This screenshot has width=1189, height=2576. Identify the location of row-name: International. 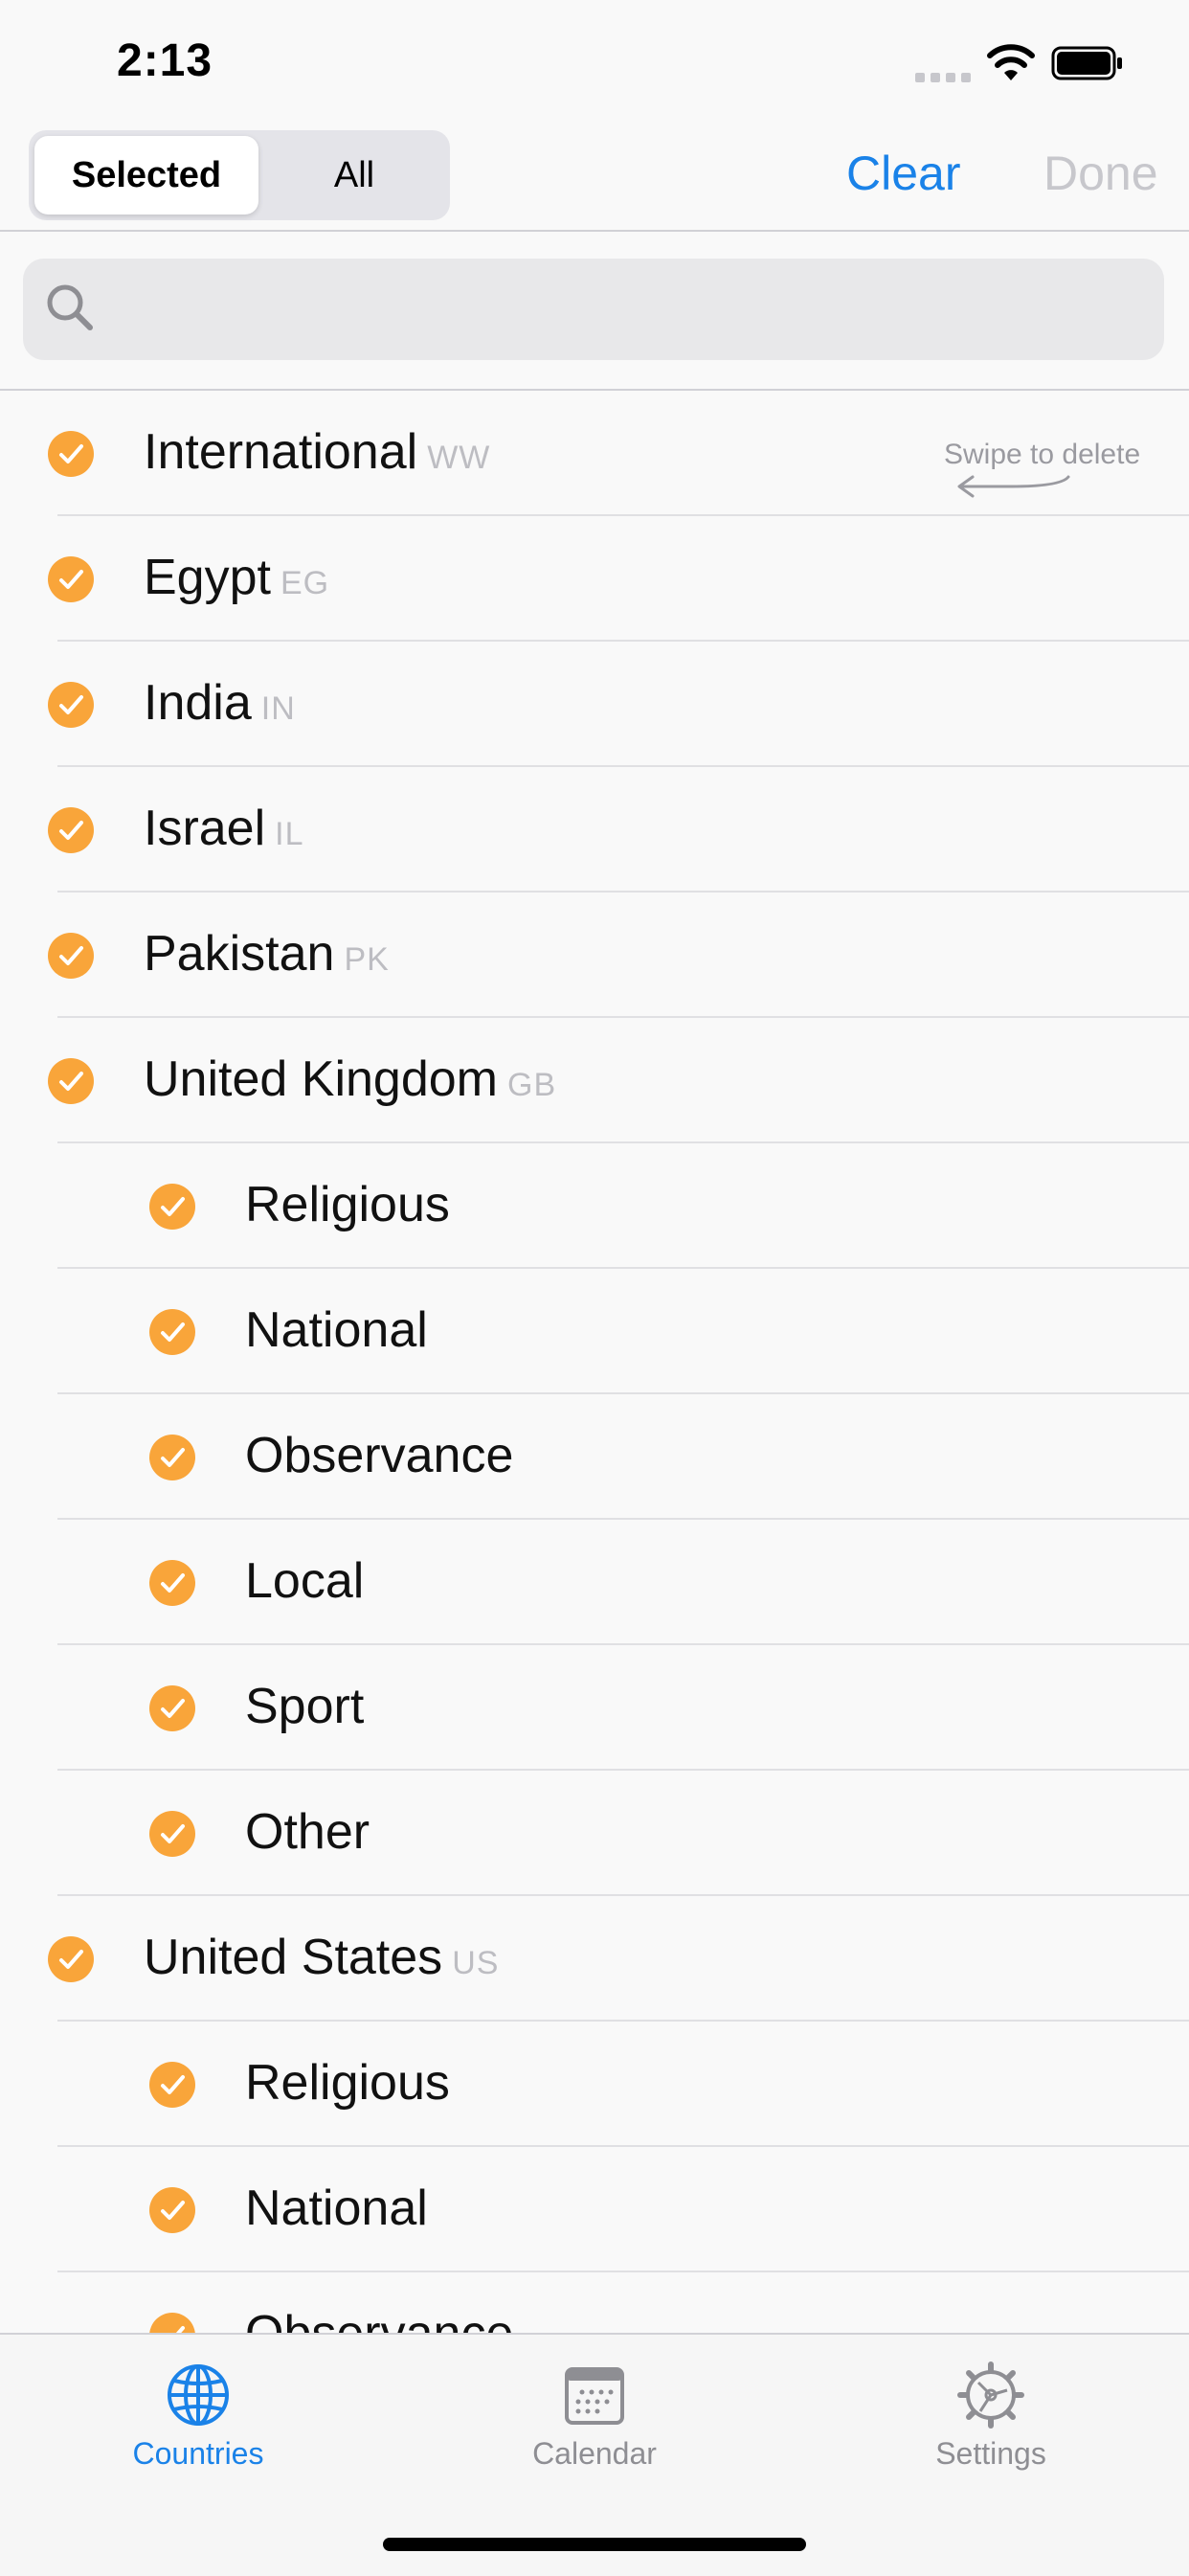
(281, 452).